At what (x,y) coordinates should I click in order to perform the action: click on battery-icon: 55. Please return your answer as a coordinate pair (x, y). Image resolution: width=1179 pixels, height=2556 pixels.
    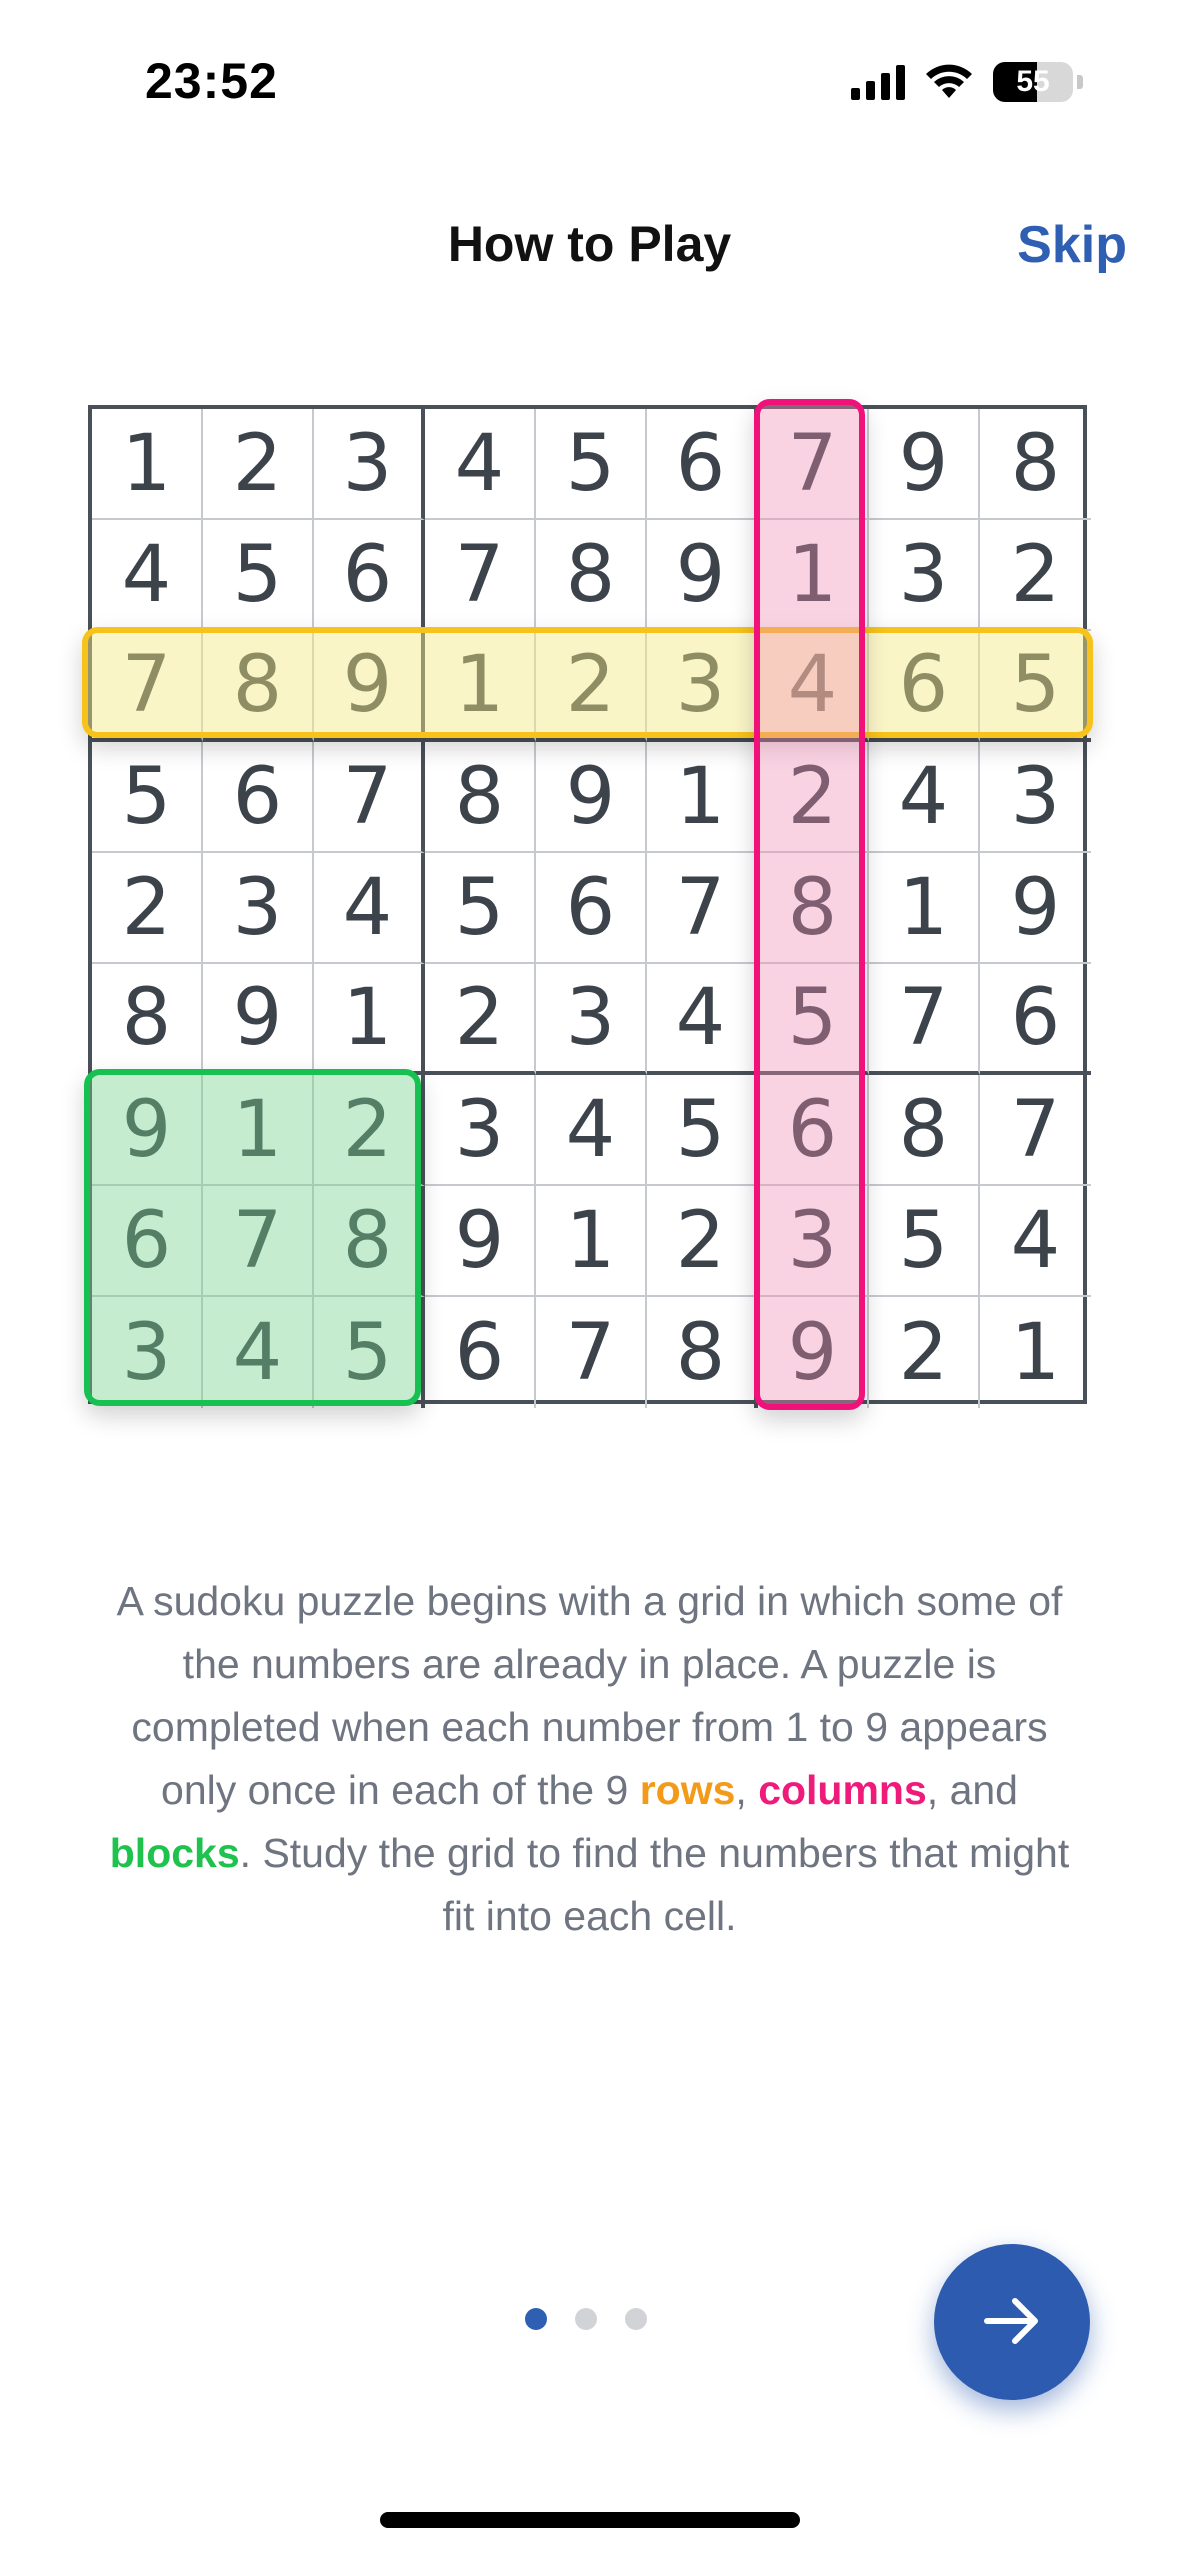
    Looking at the image, I should click on (1033, 82).